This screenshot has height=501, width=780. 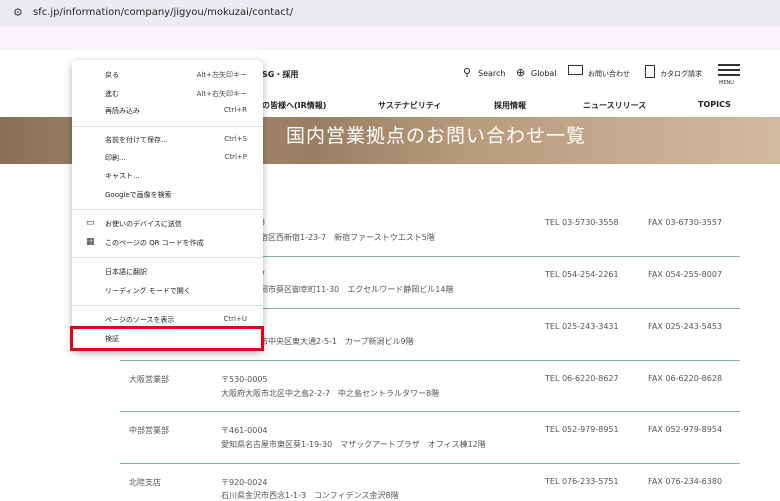 I want to click on catalog-icon, so click(x=650, y=71).